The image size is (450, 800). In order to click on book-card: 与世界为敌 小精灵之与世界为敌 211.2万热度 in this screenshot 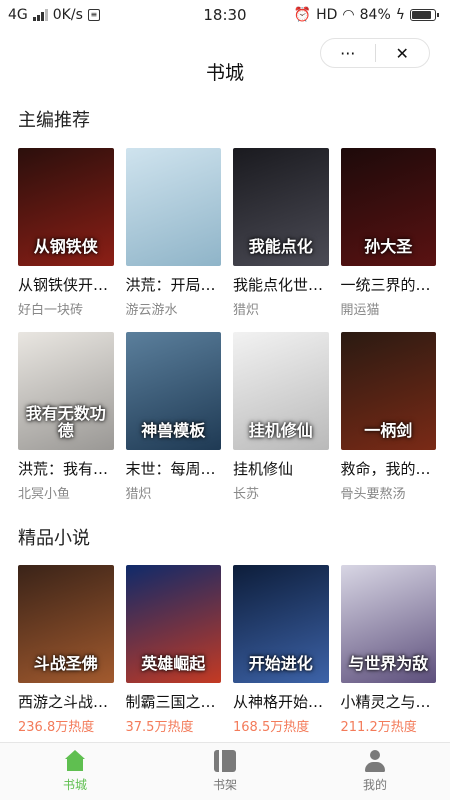, I will do `click(388, 650)`.